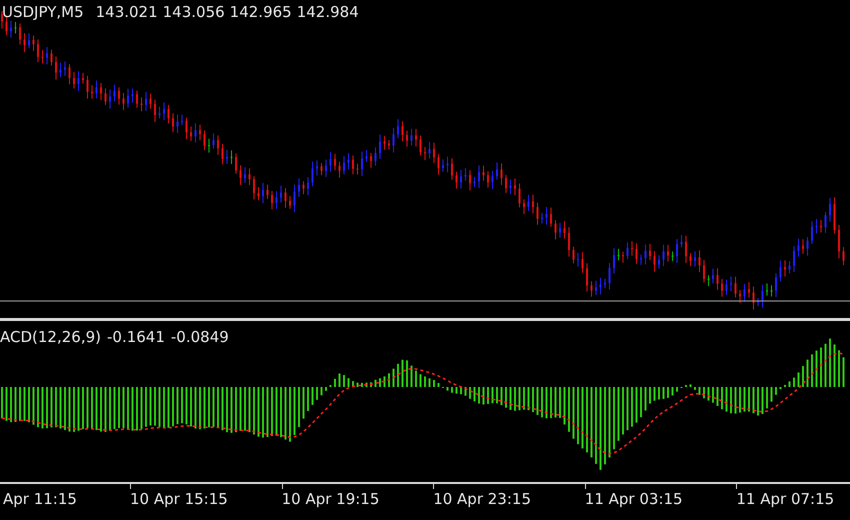 The height and width of the screenshot is (520, 850). Describe the element at coordinates (327, 12) in the screenshot. I see `price-value: 142.984` at that location.